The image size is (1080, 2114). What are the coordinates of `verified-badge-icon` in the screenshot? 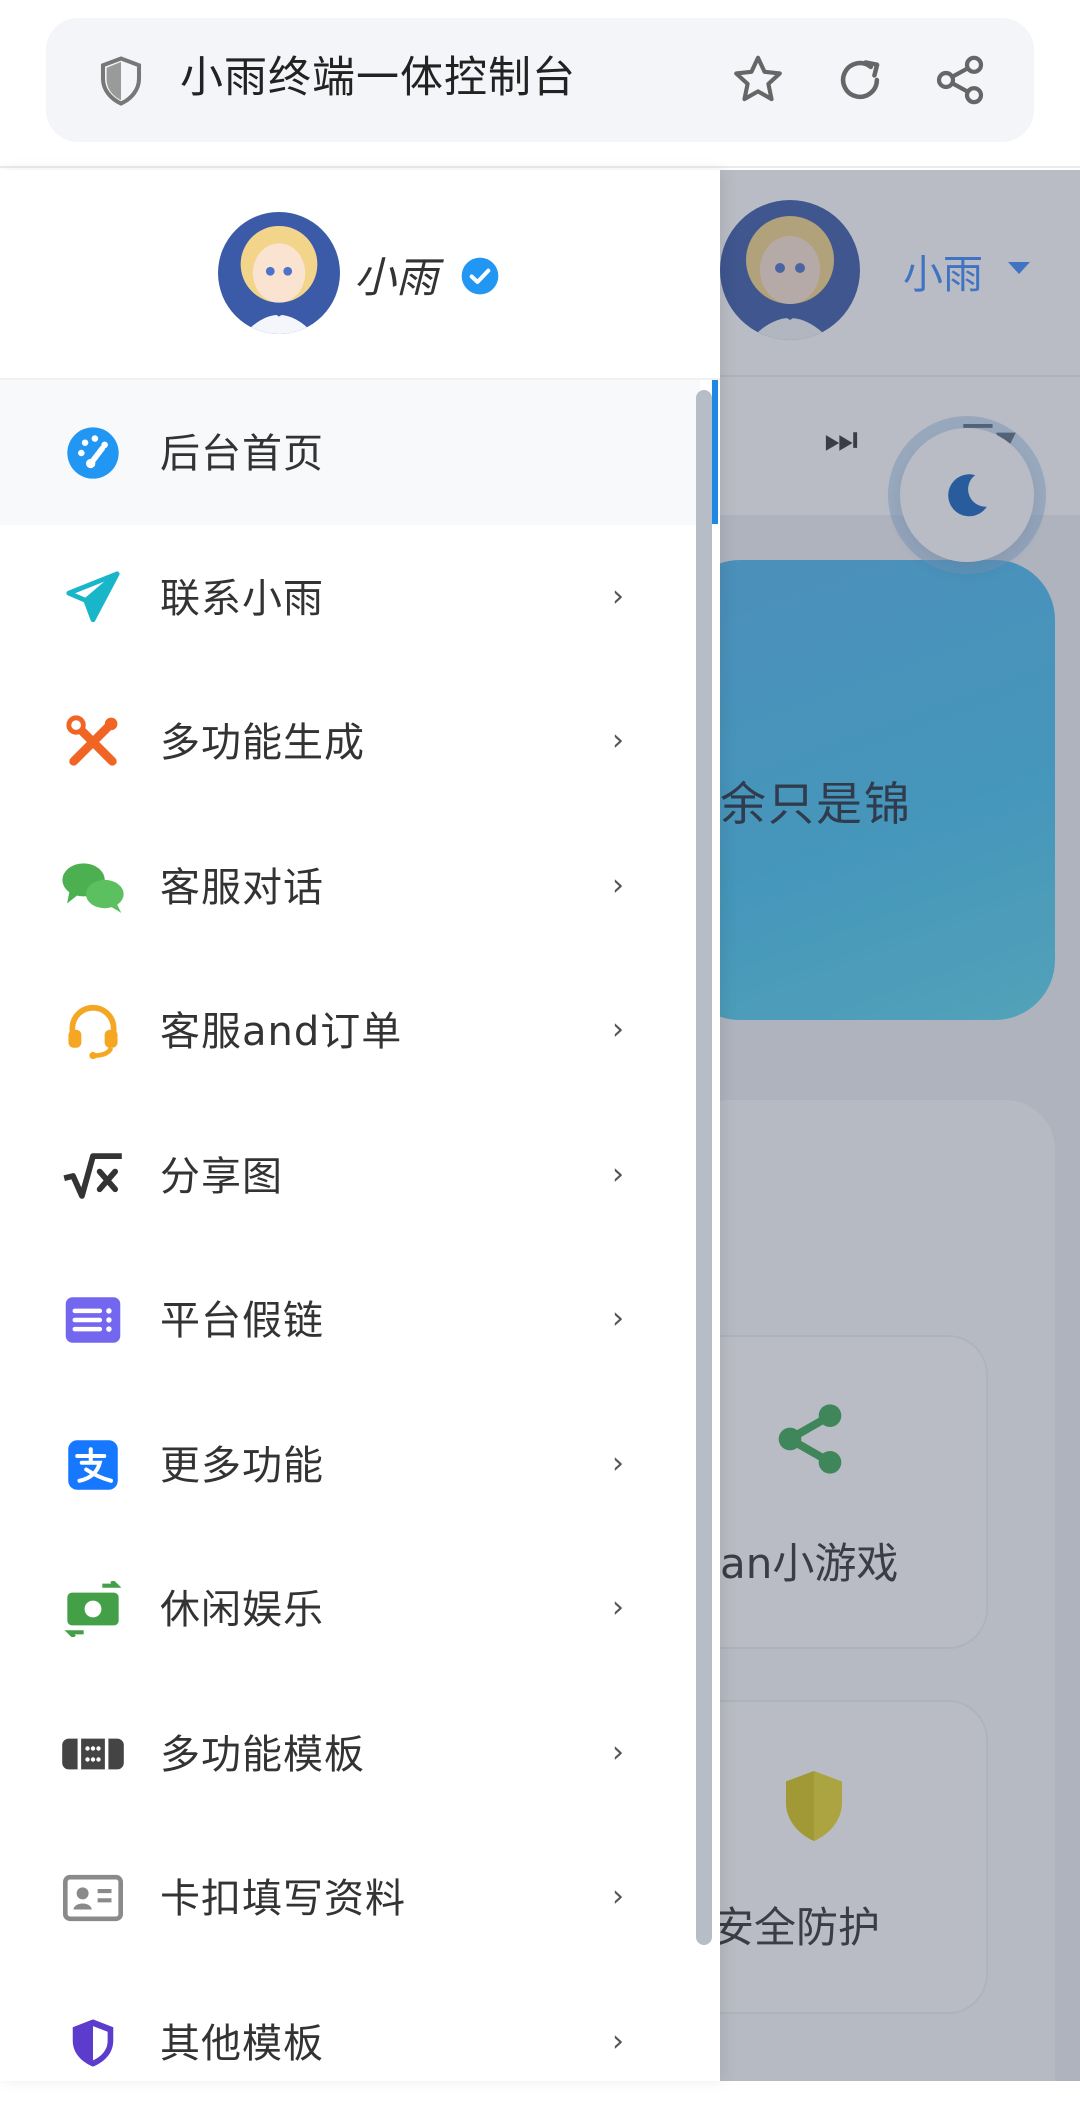 It's located at (480, 276).